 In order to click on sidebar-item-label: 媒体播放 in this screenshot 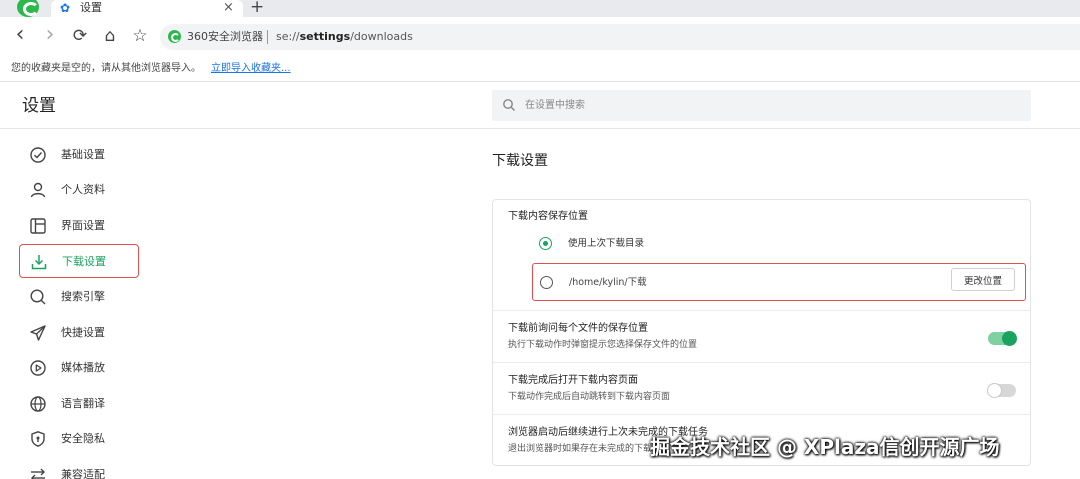, I will do `click(83, 367)`.